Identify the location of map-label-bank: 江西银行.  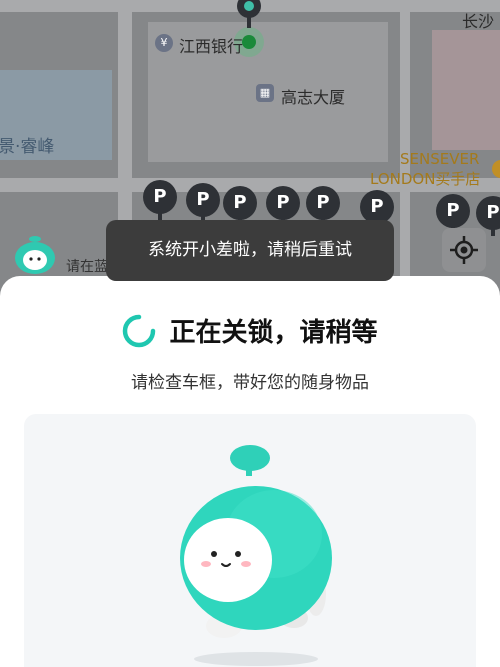
(211, 46).